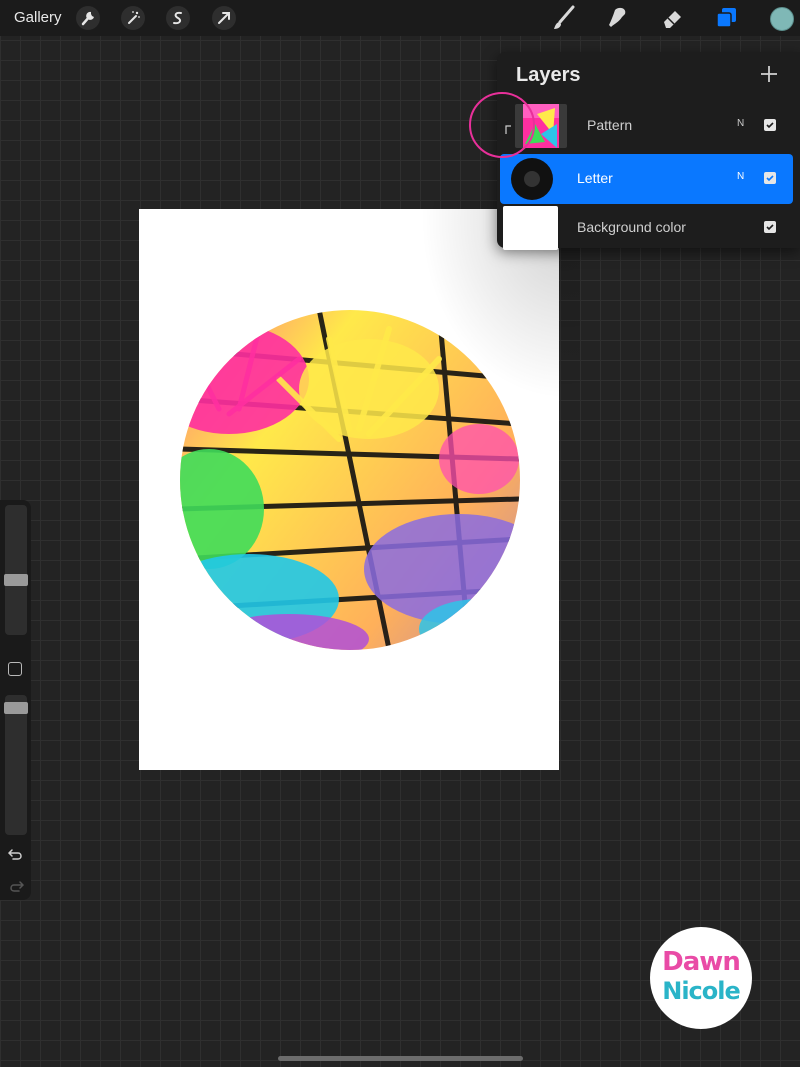  Describe the element at coordinates (16, 570) in the screenshot. I see `brush-size-slider` at that location.